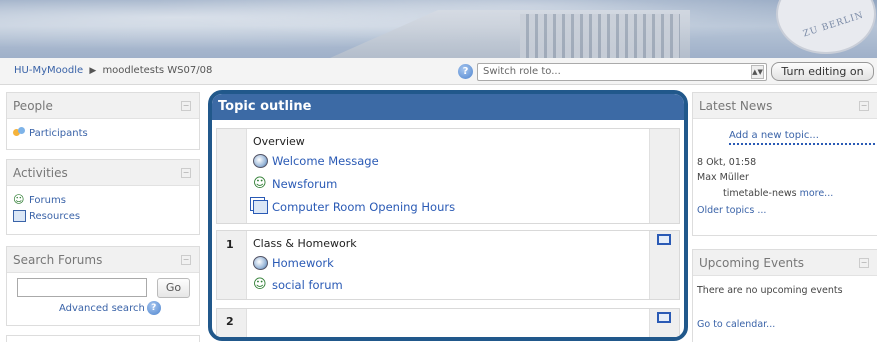 The image size is (877, 342). I want to click on newsforum-label: Newsforum, so click(305, 183).